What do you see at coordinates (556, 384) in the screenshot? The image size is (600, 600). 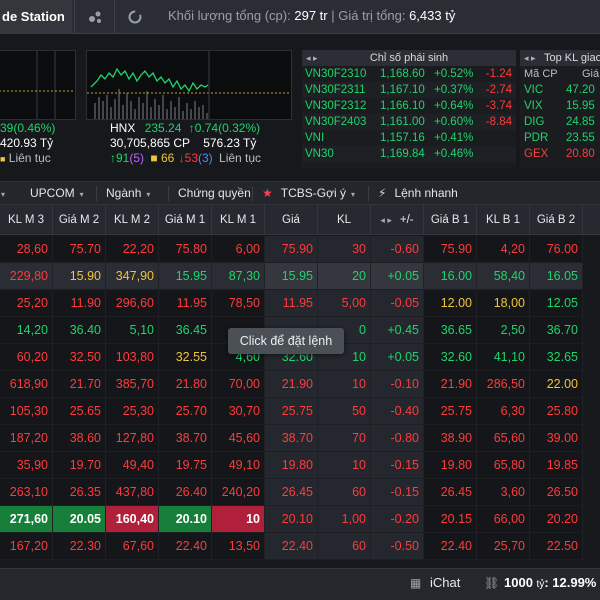 I see `table-cell: 22.00` at bounding box center [556, 384].